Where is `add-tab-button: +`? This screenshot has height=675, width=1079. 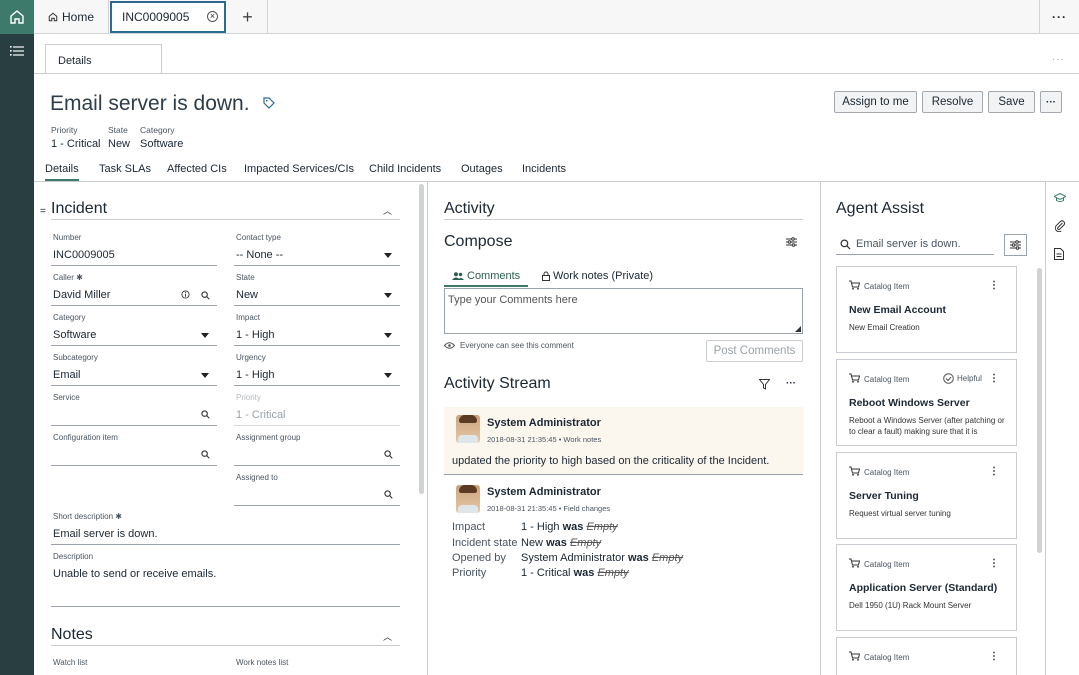
add-tab-button: + is located at coordinates (248, 17).